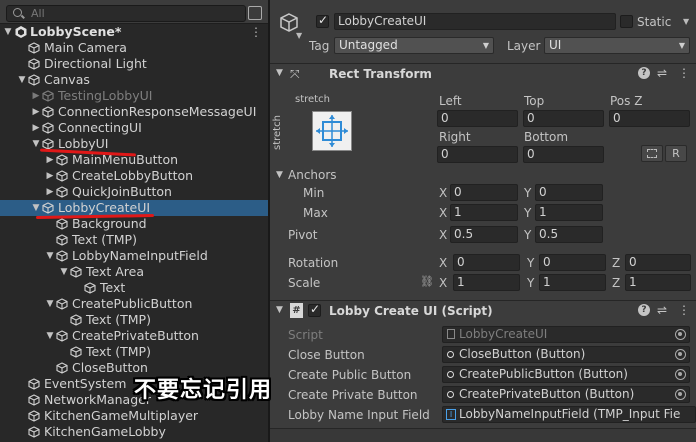  Describe the element at coordinates (134, 112) in the screenshot. I see `hierarchy-item: ▶ ConnectionResponseMessageUI` at that location.